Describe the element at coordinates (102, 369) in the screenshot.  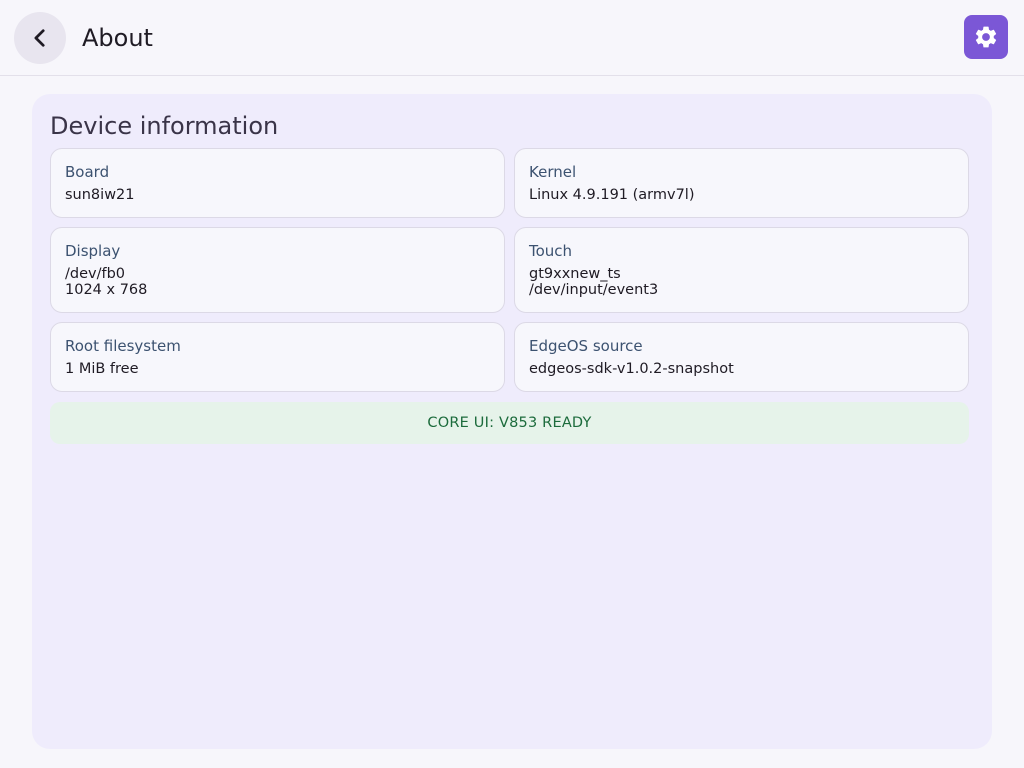
I see `card-value: 1 MiB free` at that location.